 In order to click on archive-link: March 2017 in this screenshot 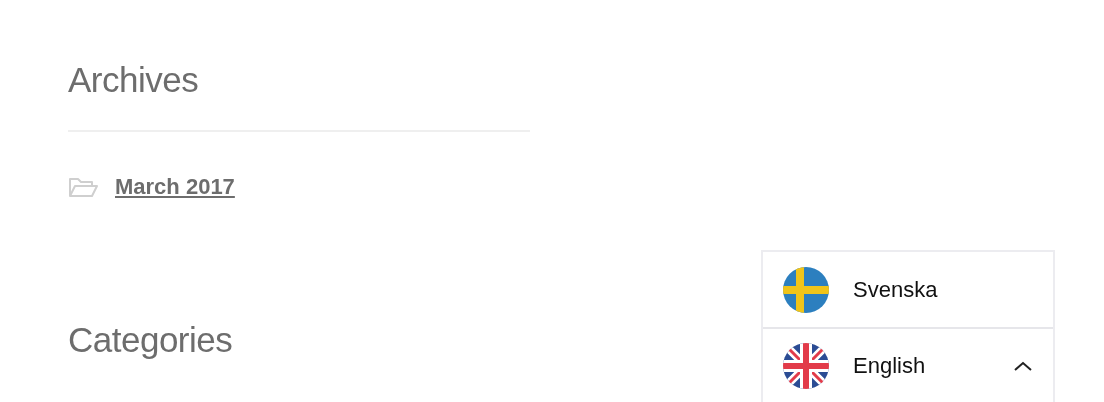, I will do `click(175, 187)`.